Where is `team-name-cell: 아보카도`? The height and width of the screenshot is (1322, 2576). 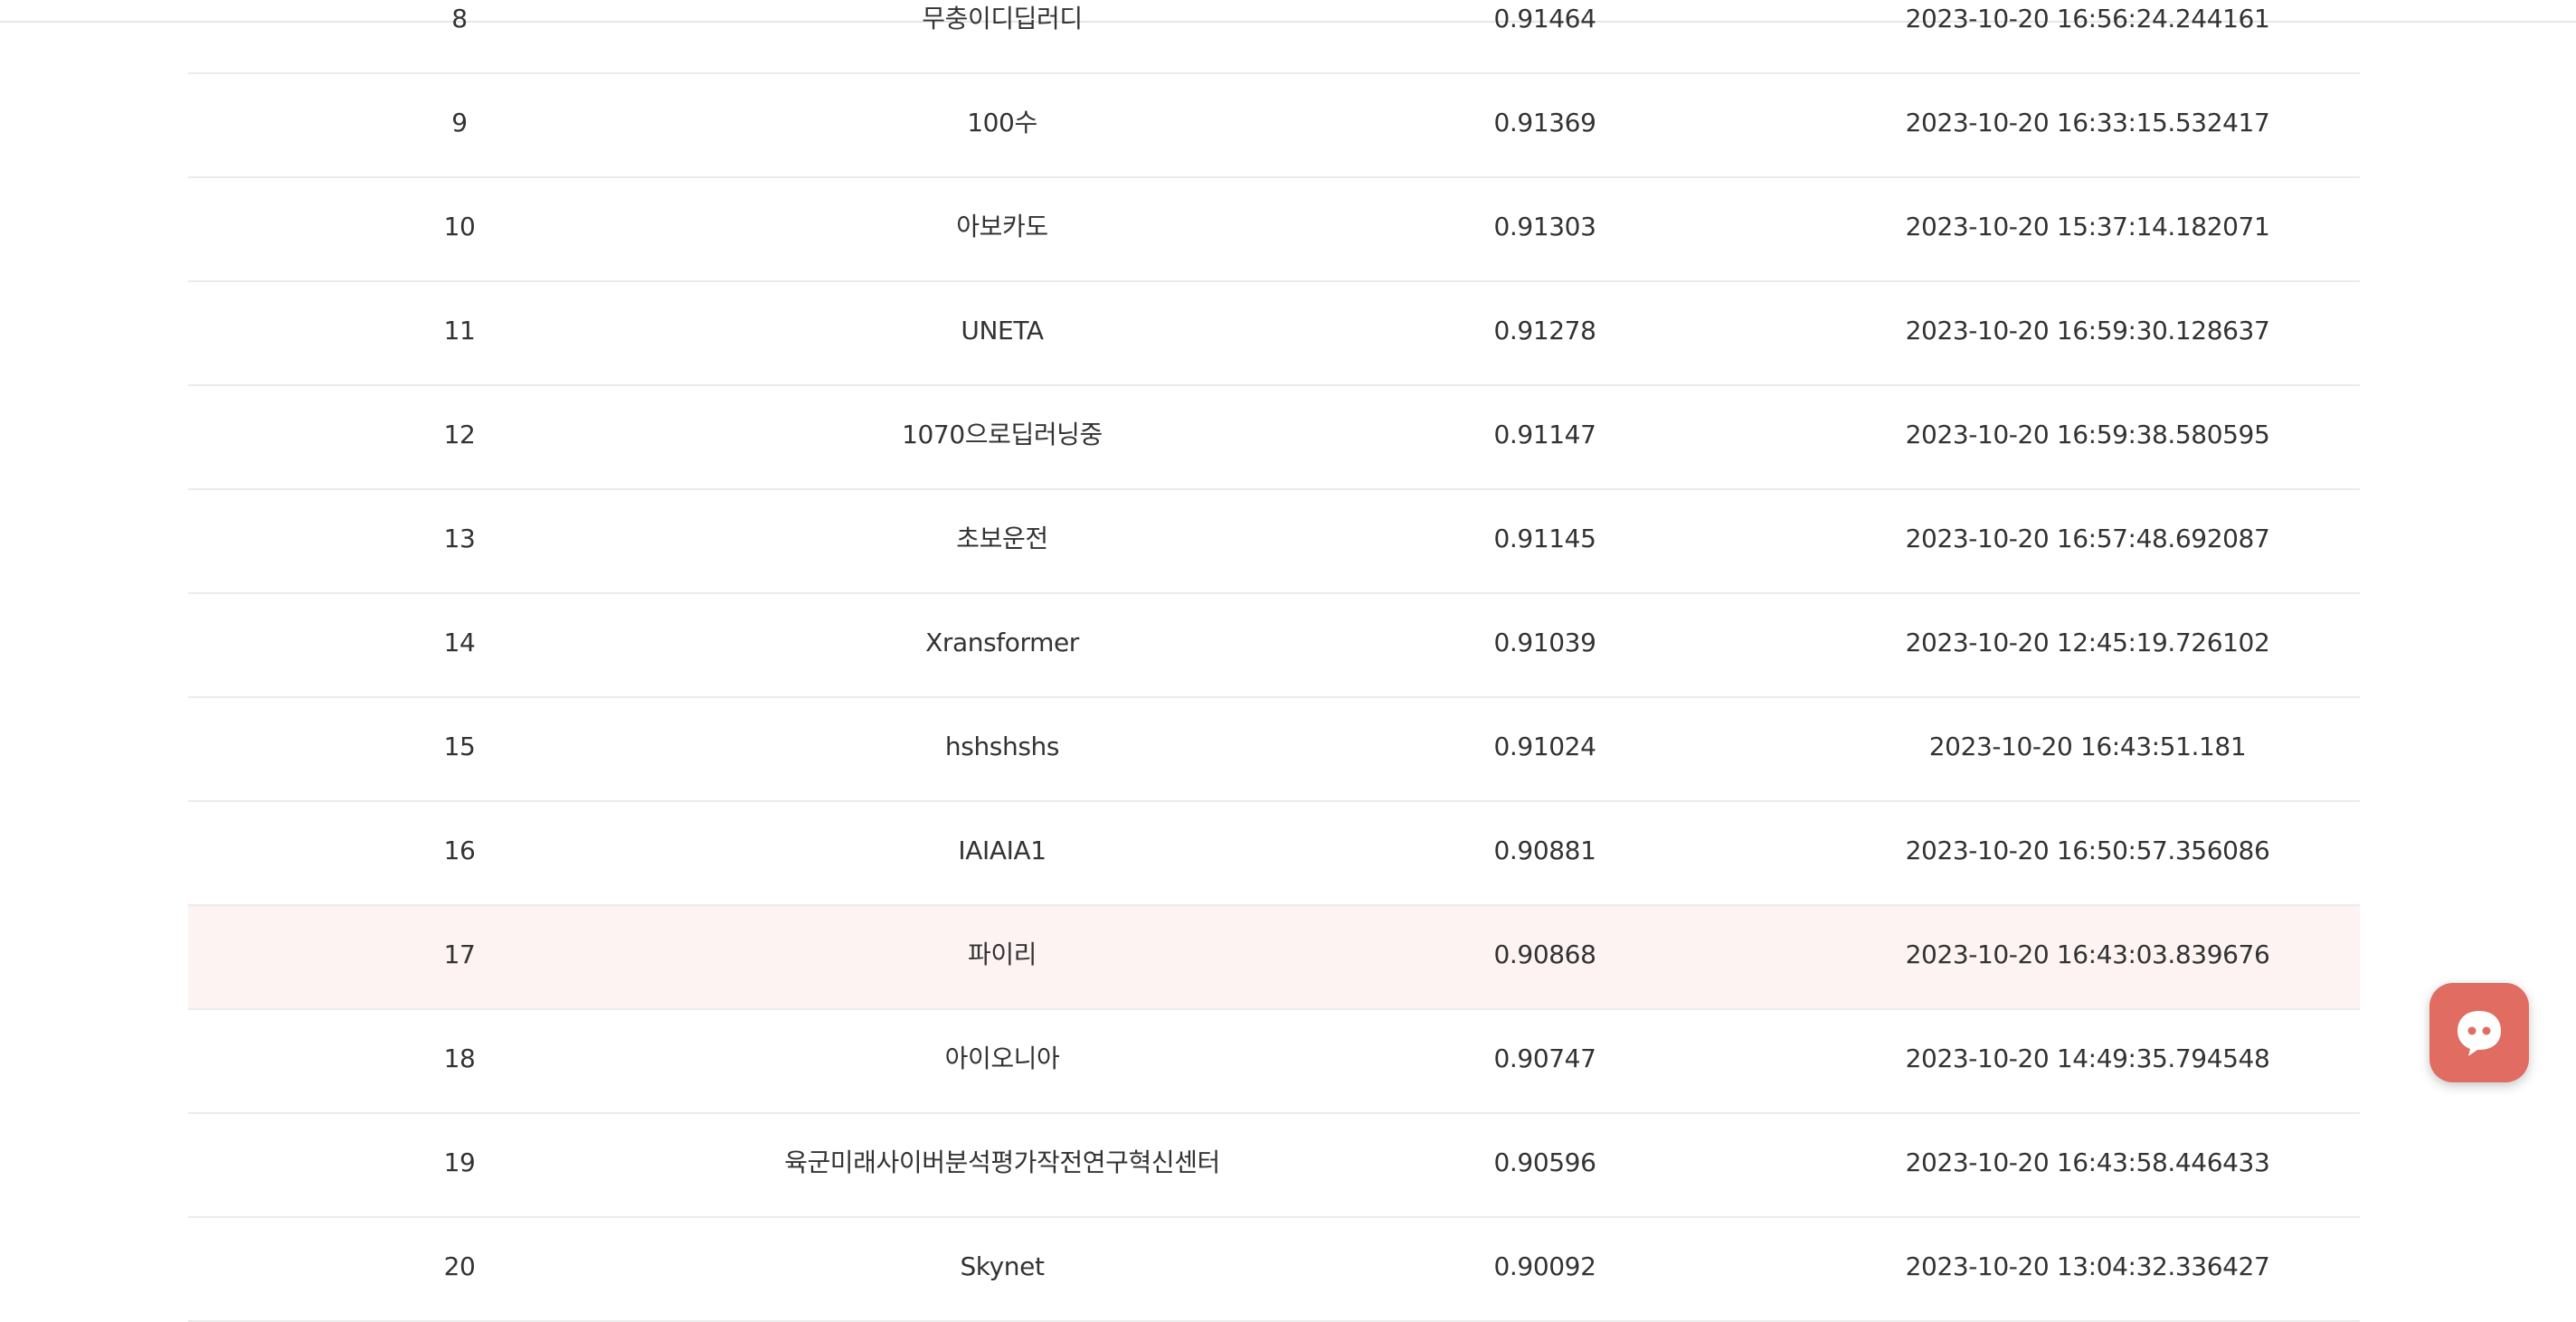
team-name-cell: 아보카도 is located at coordinates (1002, 226).